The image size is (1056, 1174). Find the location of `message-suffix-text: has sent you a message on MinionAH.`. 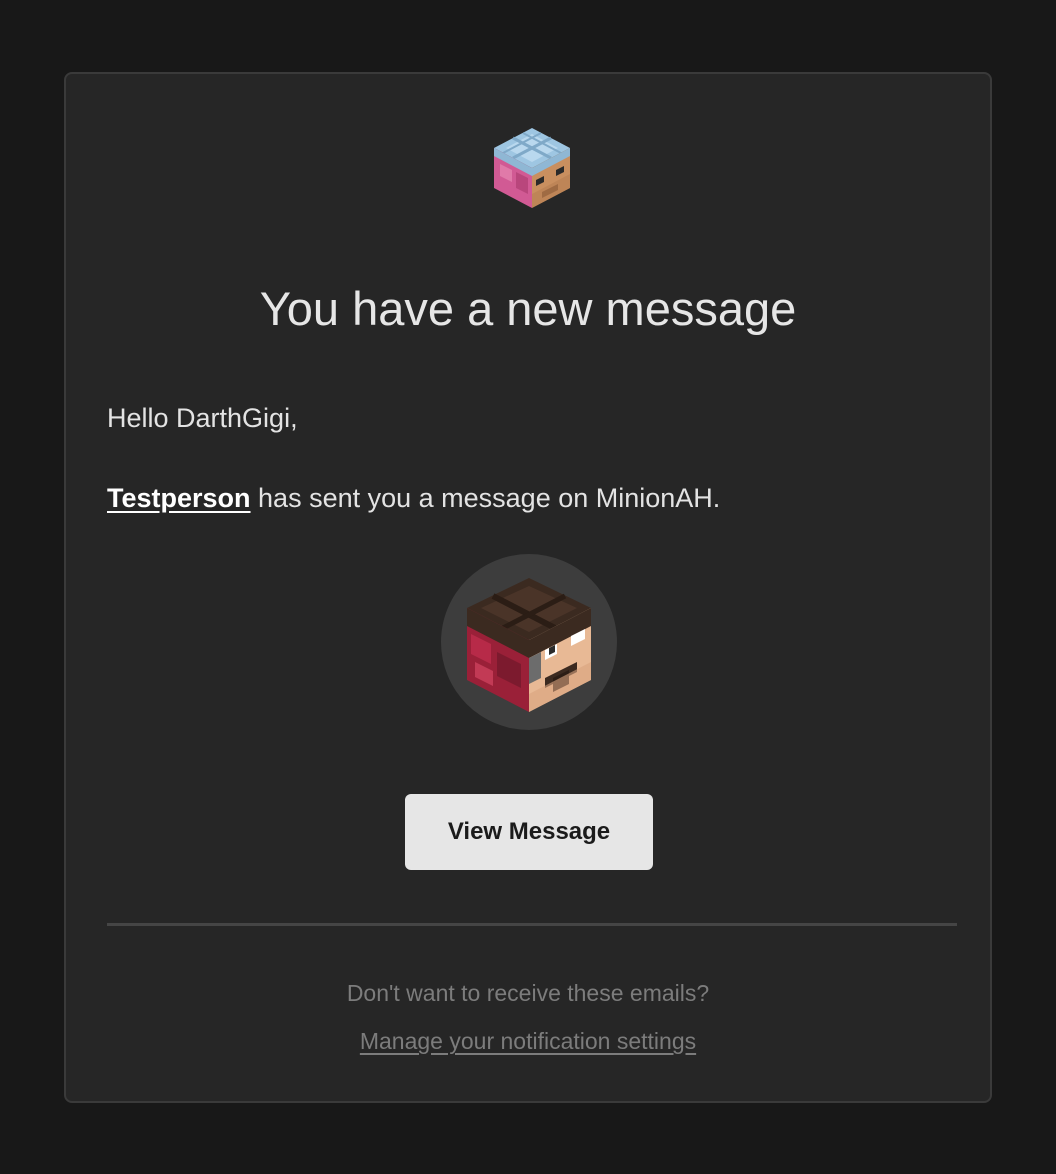

message-suffix-text: has sent you a message on MinionAH. is located at coordinates (485, 498).